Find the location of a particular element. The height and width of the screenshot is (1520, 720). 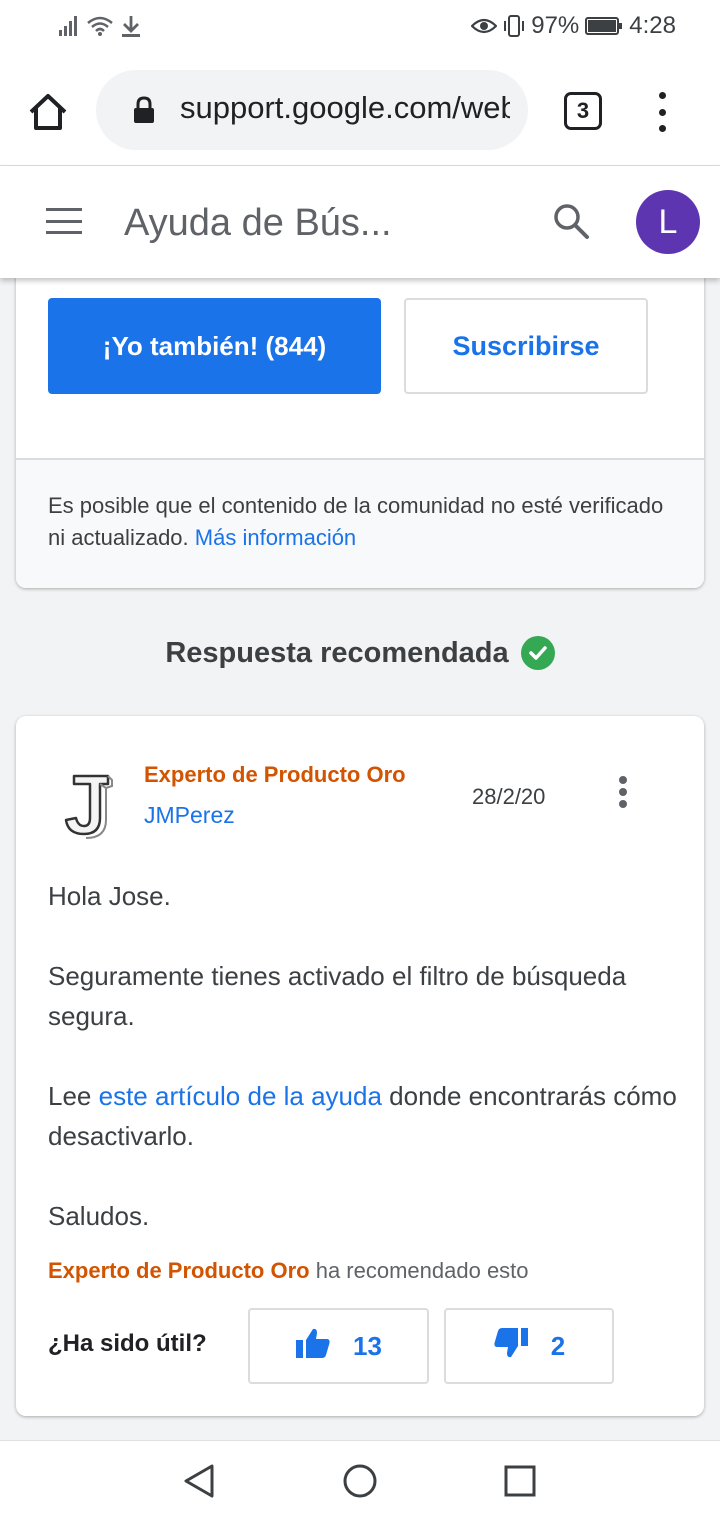

thumbs-up-count: 13 is located at coordinates (367, 1345).